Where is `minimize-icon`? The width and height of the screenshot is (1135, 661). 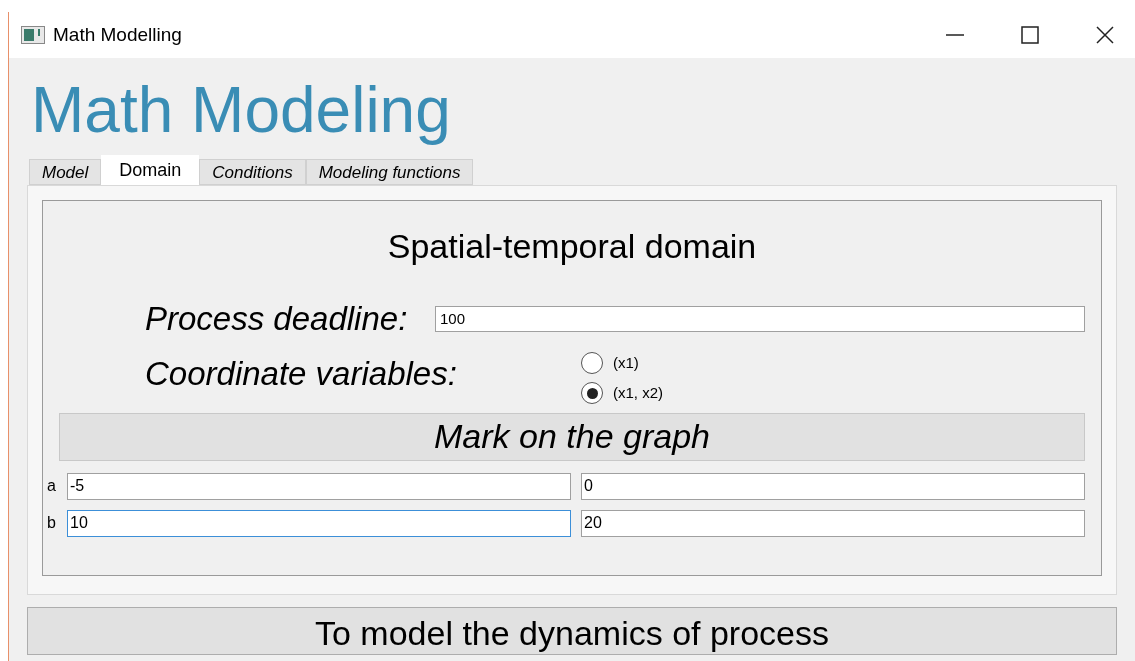 minimize-icon is located at coordinates (955, 35).